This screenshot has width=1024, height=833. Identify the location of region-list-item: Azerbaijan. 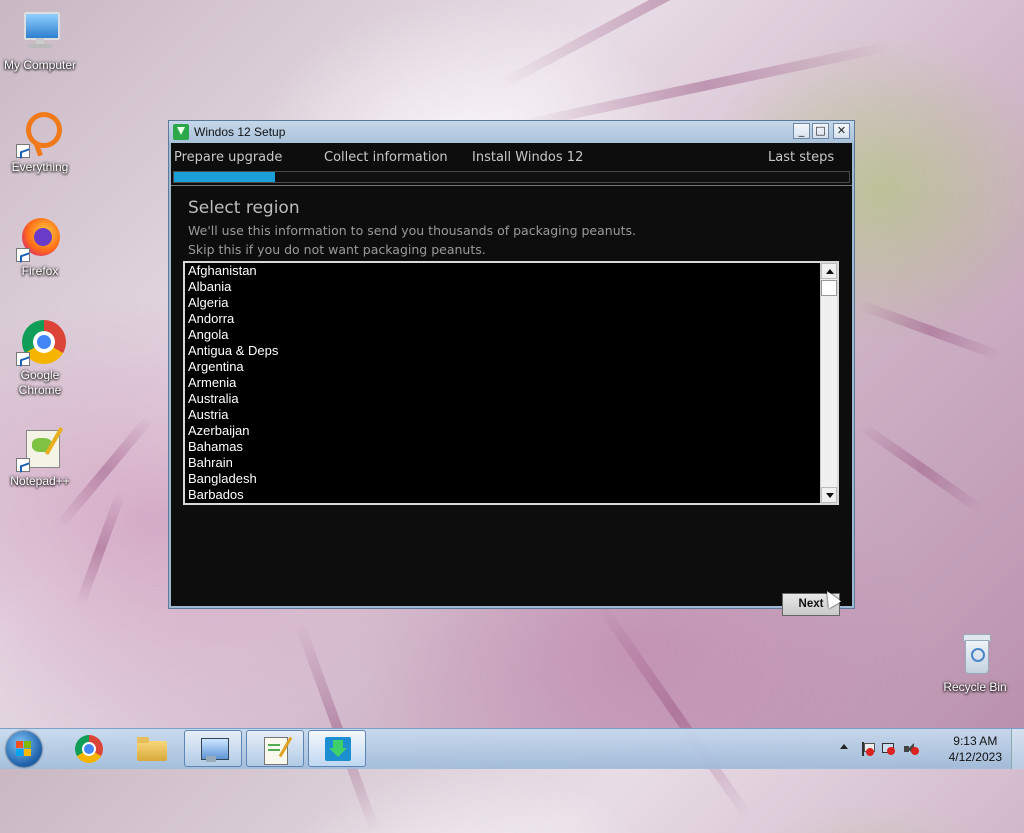
(503, 431).